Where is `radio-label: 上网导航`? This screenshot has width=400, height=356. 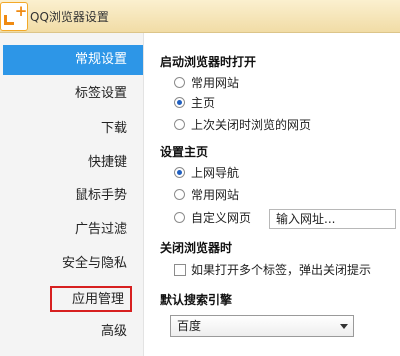 radio-label: 上网导航 is located at coordinates (215, 173).